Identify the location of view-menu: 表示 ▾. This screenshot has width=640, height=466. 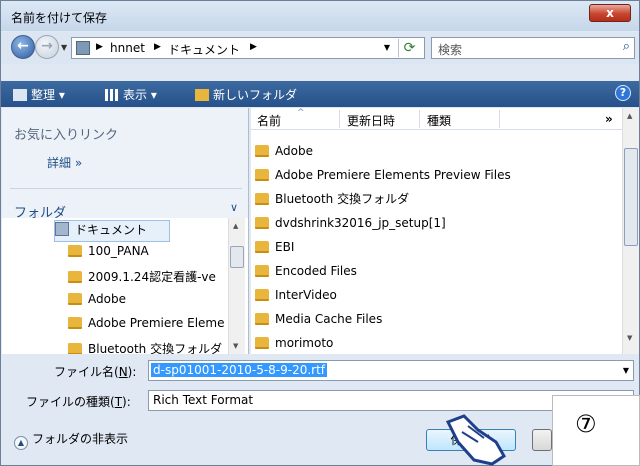
(131, 94).